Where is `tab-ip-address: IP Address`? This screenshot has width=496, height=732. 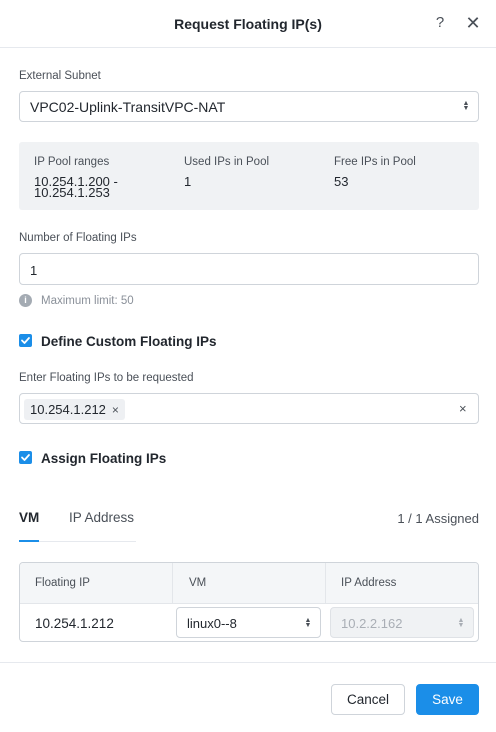
tab-ip-address: IP Address is located at coordinates (101, 517).